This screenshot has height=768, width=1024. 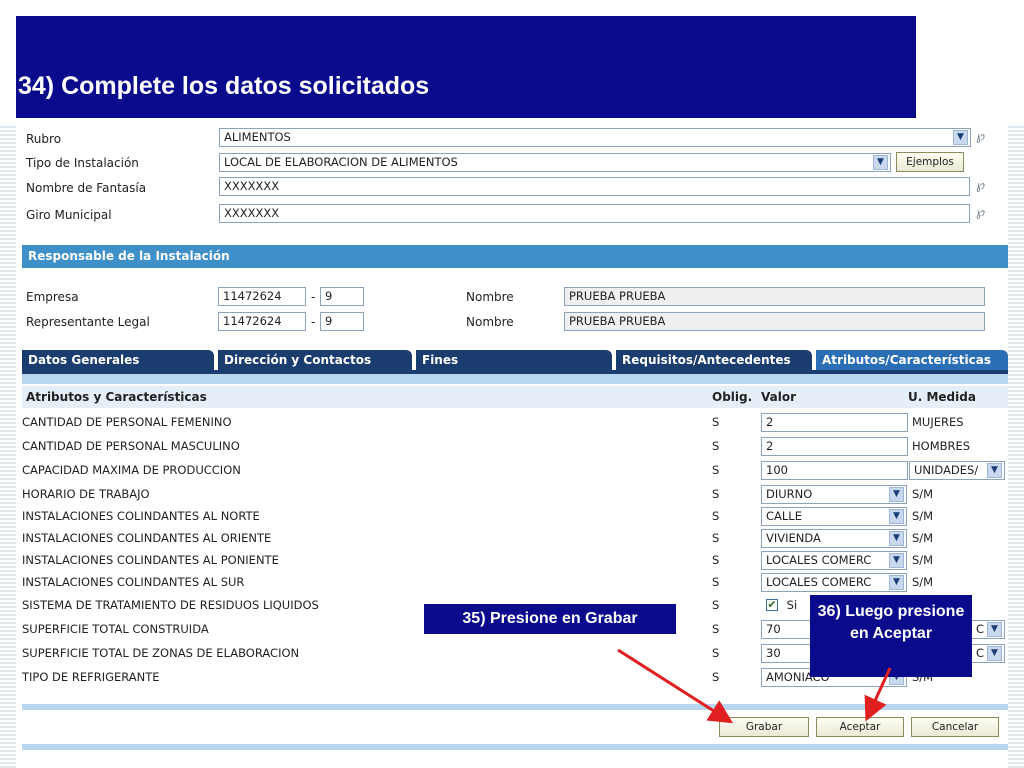 I want to click on annotation-arrows, so click(x=754, y=686).